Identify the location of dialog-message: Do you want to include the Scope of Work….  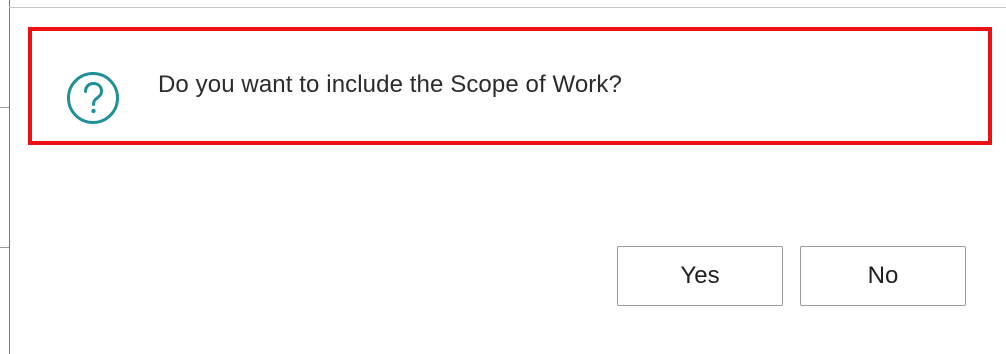
(390, 84).